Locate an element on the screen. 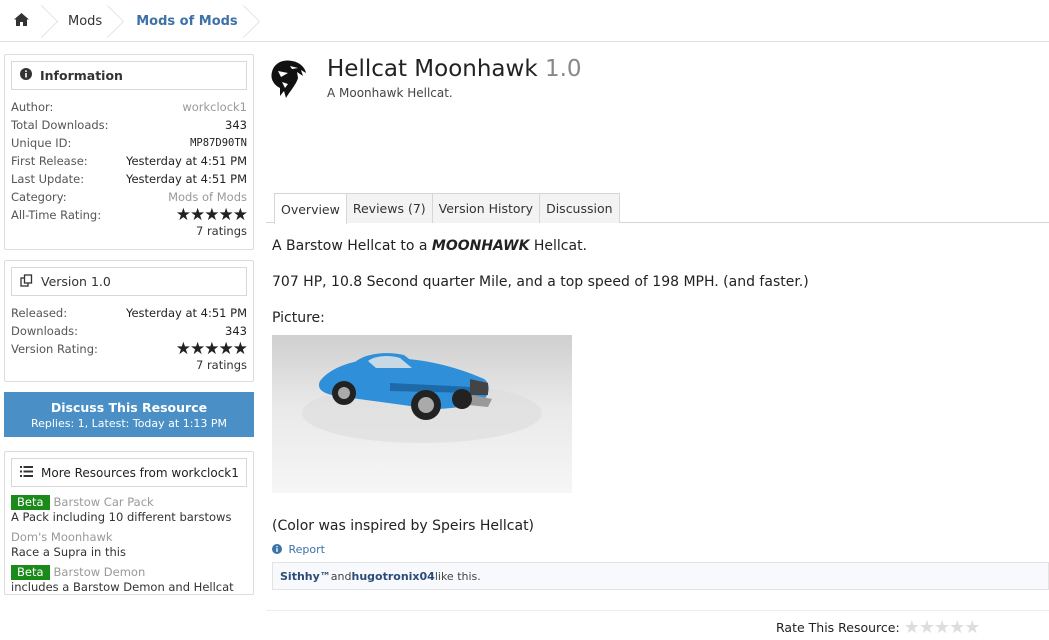 Image resolution: width=1049 pixels, height=640 pixels. breadcrumb-mods: Mods is located at coordinates (83, 21).